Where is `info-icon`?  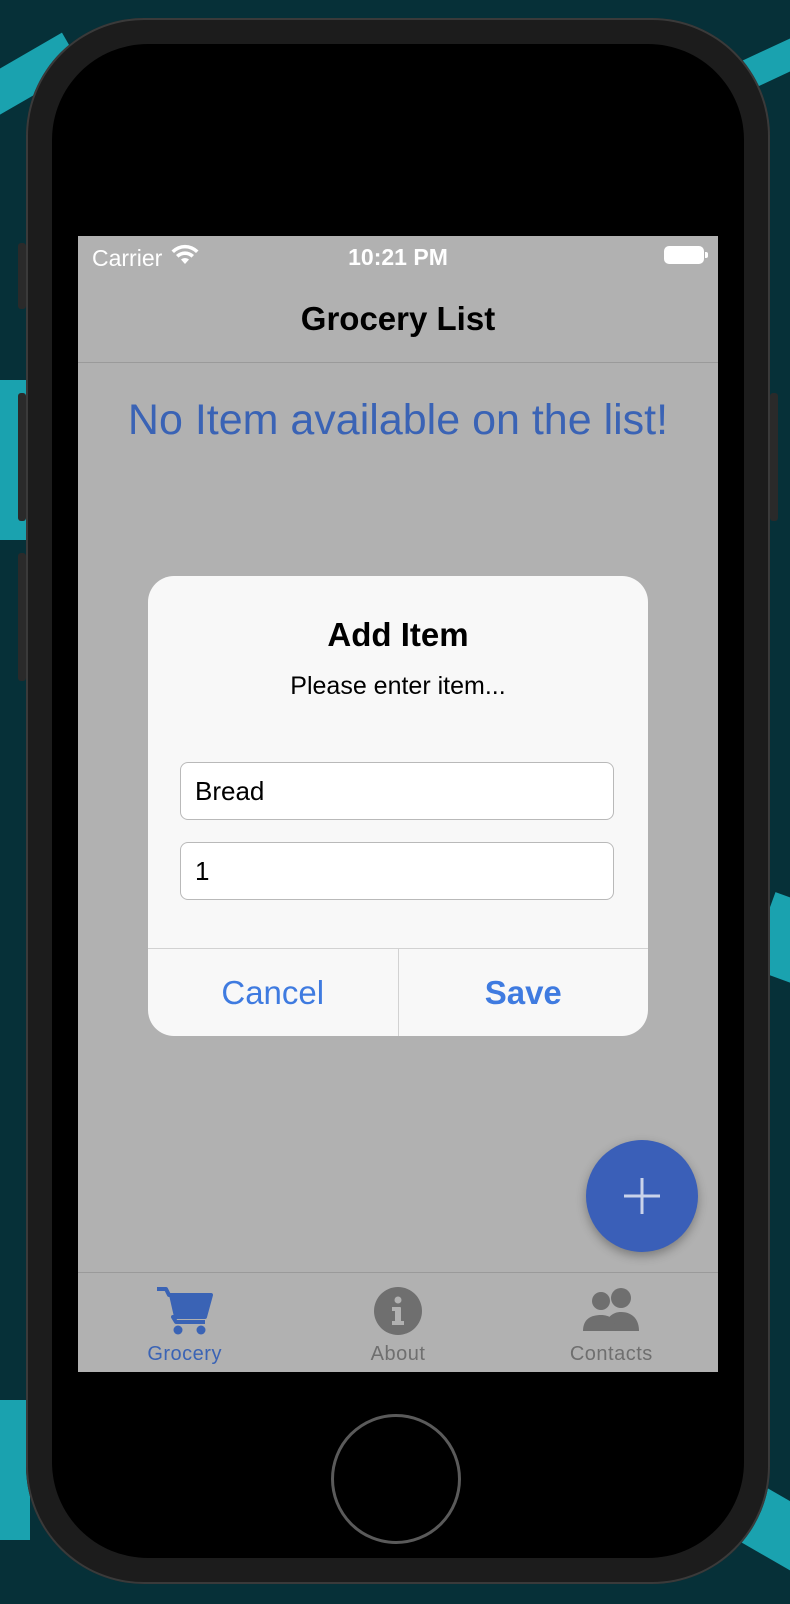
info-icon is located at coordinates (397, 1311).